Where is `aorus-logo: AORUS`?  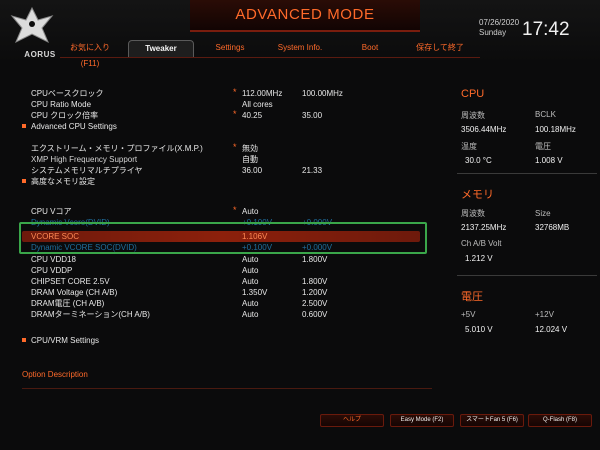 aorus-logo: AORUS is located at coordinates (32, 33).